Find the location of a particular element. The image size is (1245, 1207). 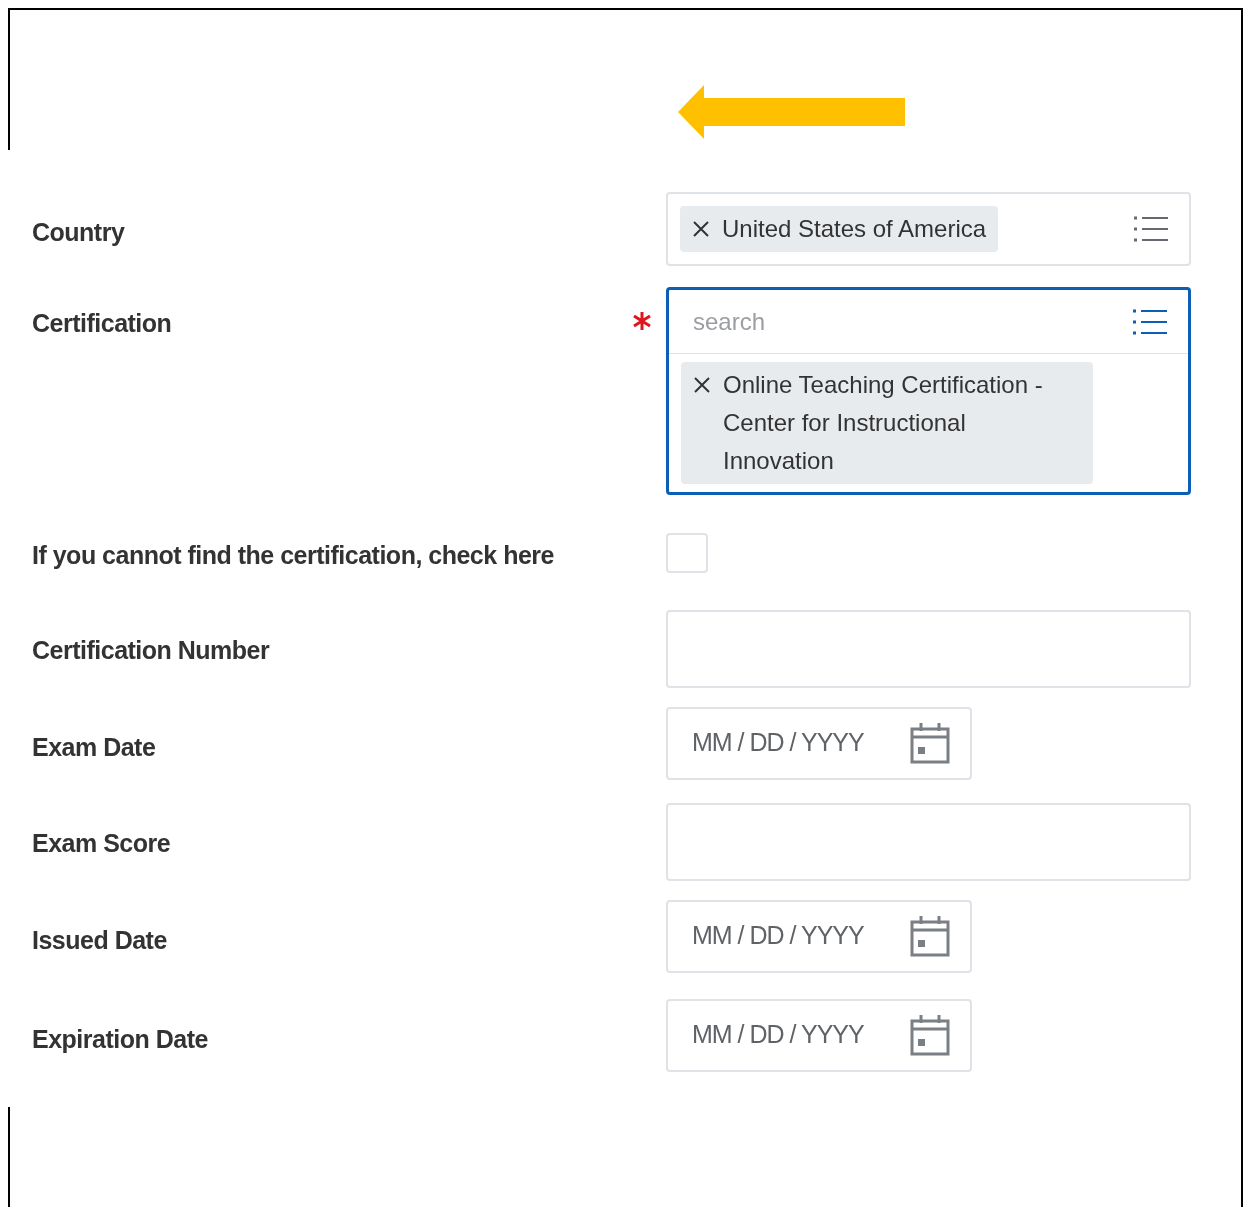

select-field: search Online Teaching Certification - Center for Instructional Innovation is located at coordinates (928, 391).